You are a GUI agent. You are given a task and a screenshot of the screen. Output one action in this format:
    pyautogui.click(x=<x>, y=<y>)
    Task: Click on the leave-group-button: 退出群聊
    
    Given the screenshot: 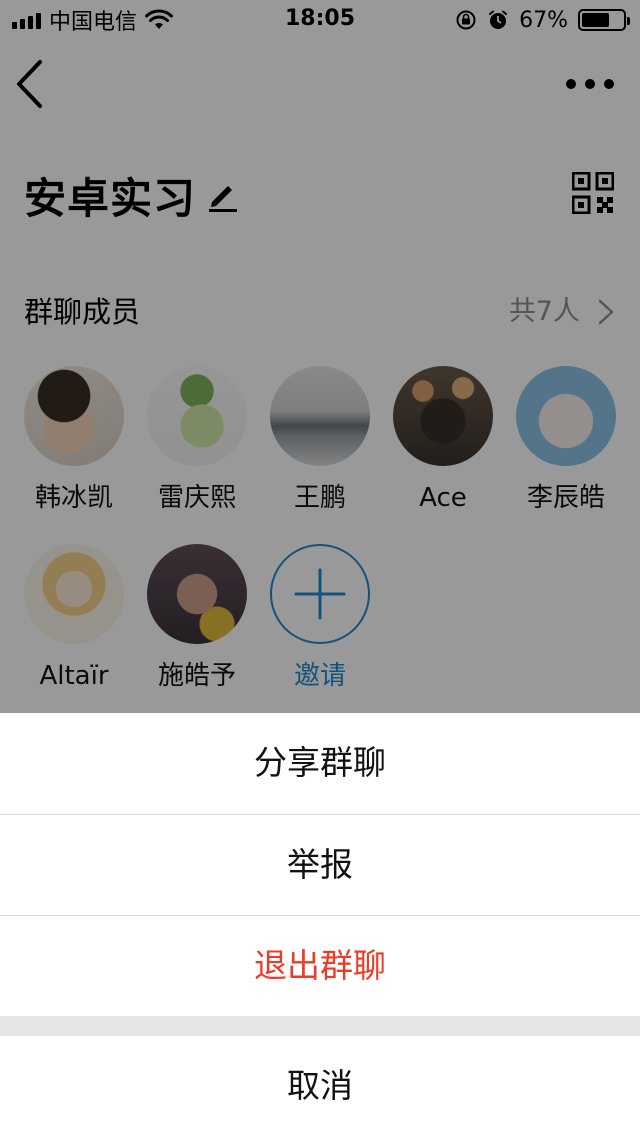 What is the action you would take?
    pyautogui.click(x=320, y=966)
    